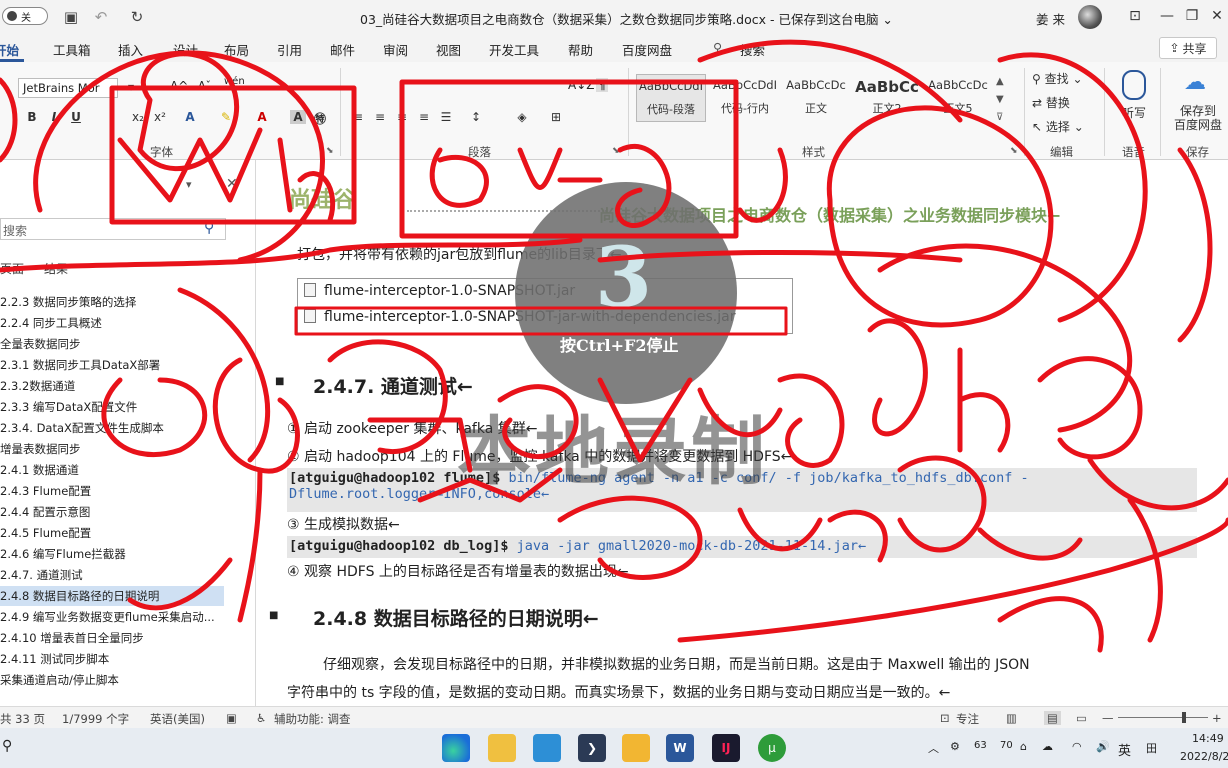 The height and width of the screenshot is (768, 1228). I want to click on minimize-icon: —, so click(1167, 16).